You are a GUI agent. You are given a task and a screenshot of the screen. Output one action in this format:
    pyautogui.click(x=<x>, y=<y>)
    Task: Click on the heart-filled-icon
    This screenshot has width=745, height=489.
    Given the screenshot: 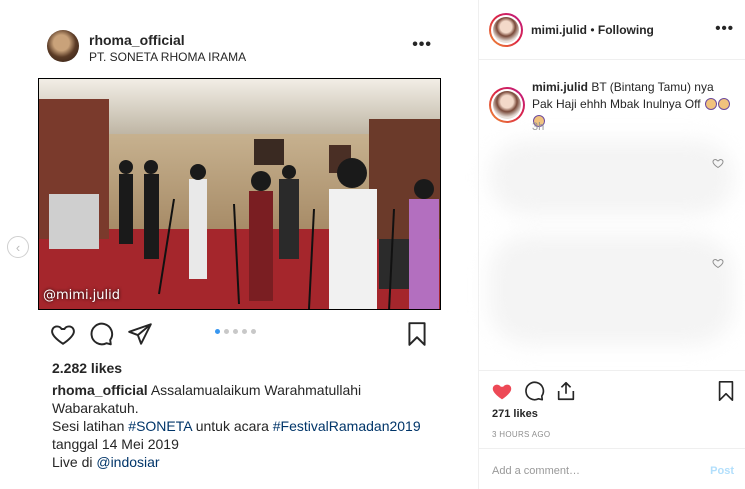 What is the action you would take?
    pyautogui.click(x=502, y=391)
    